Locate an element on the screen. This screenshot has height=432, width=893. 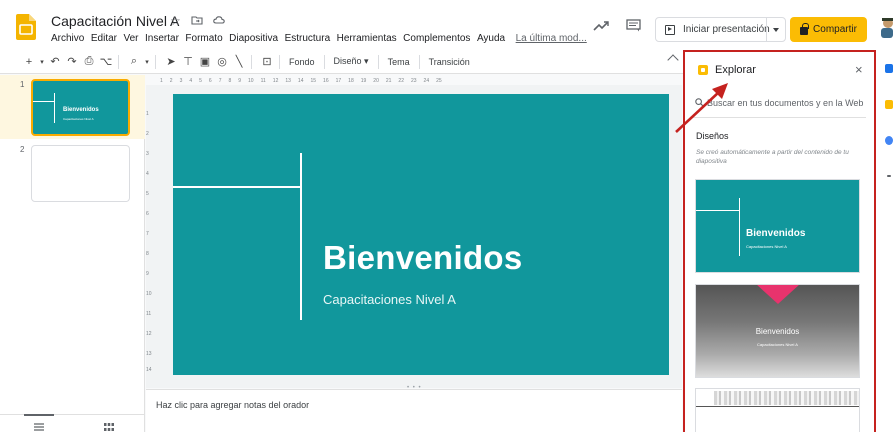
present-icon is located at coordinates (670, 29).